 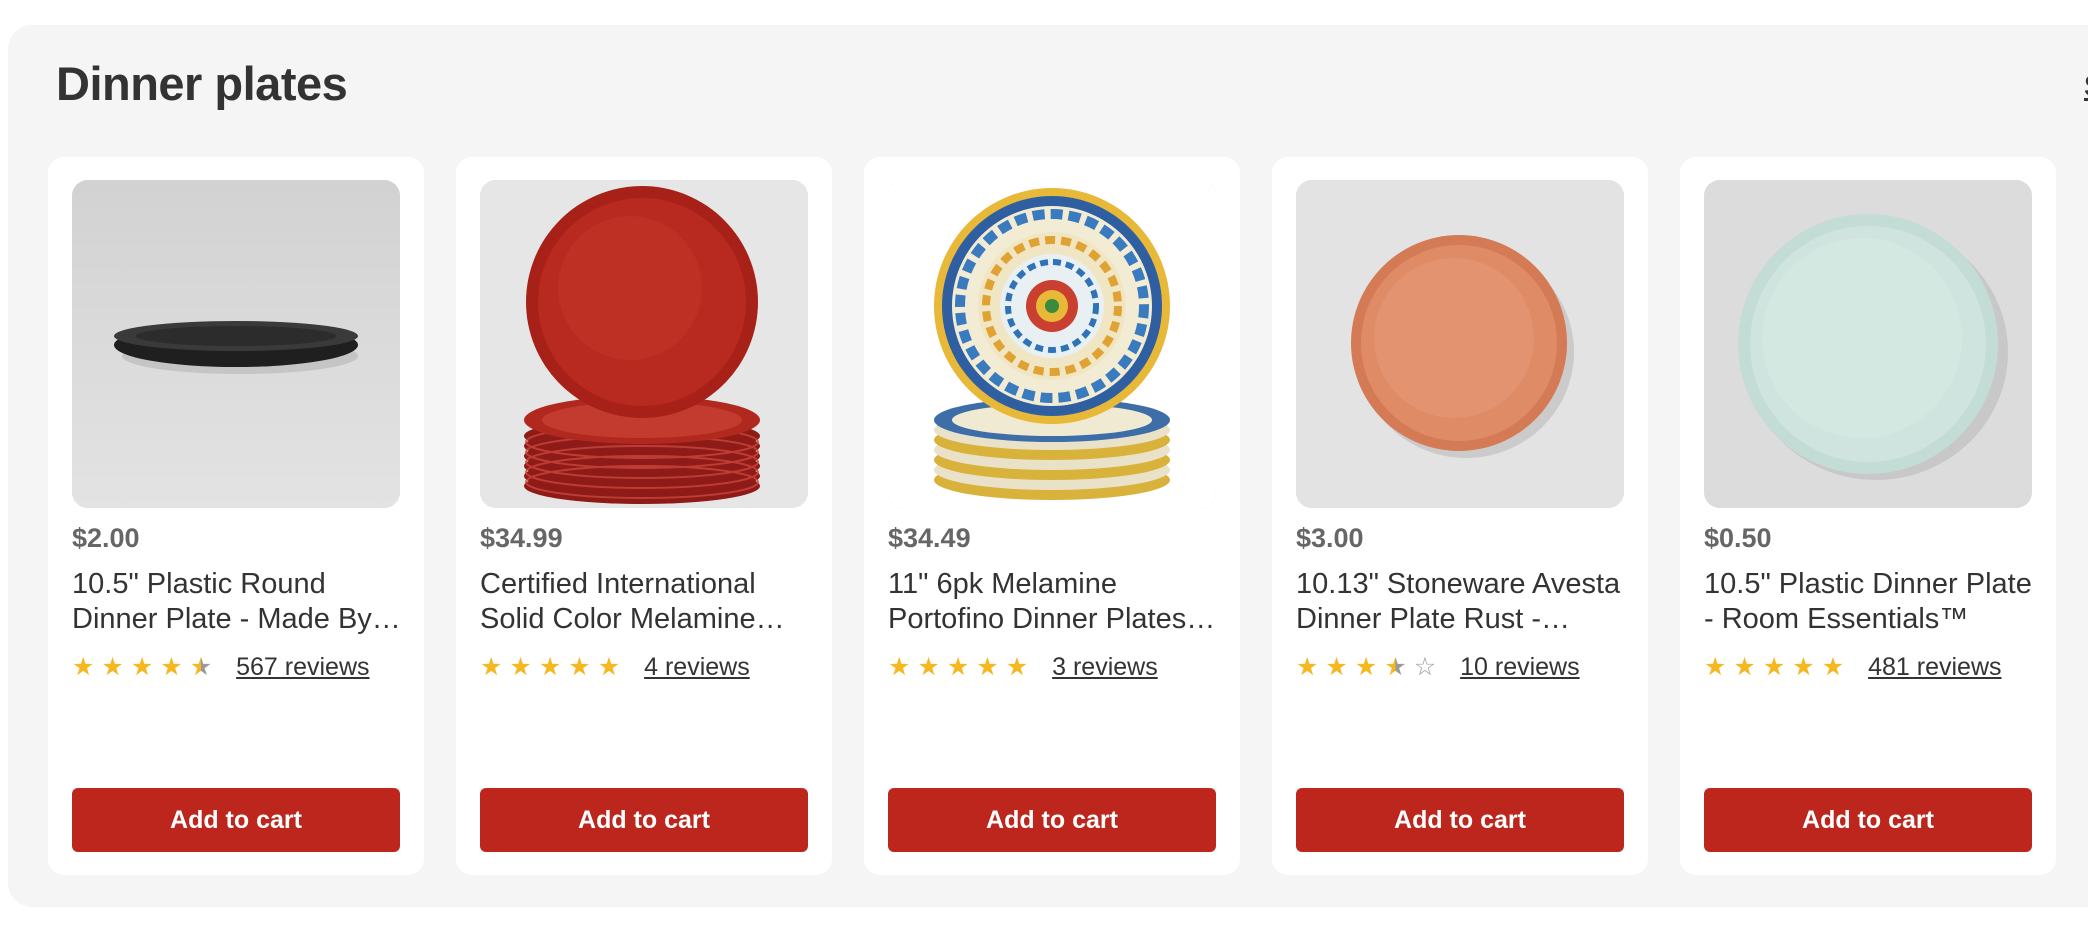 I want to click on red-plate-stack-icon, so click(x=644, y=344).